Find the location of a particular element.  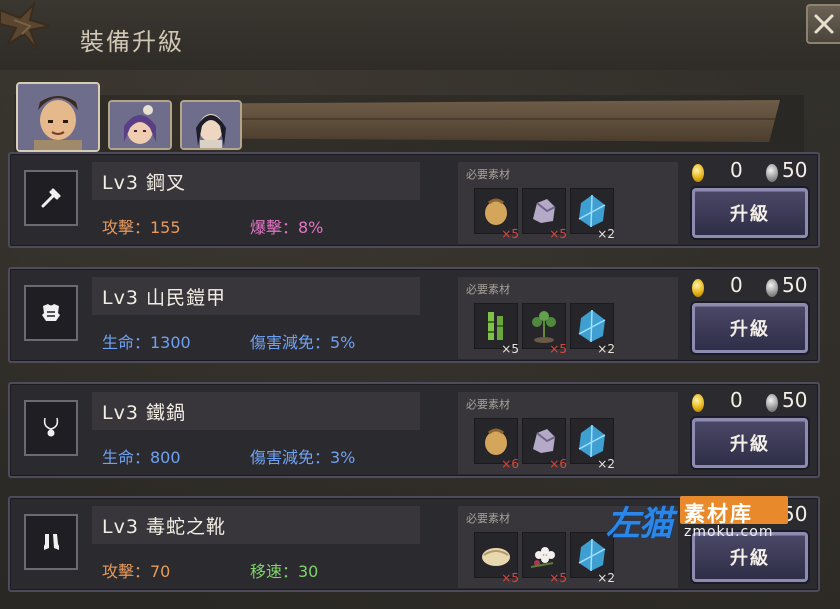

stat-primary: 攻擊：70 is located at coordinates (136, 571).